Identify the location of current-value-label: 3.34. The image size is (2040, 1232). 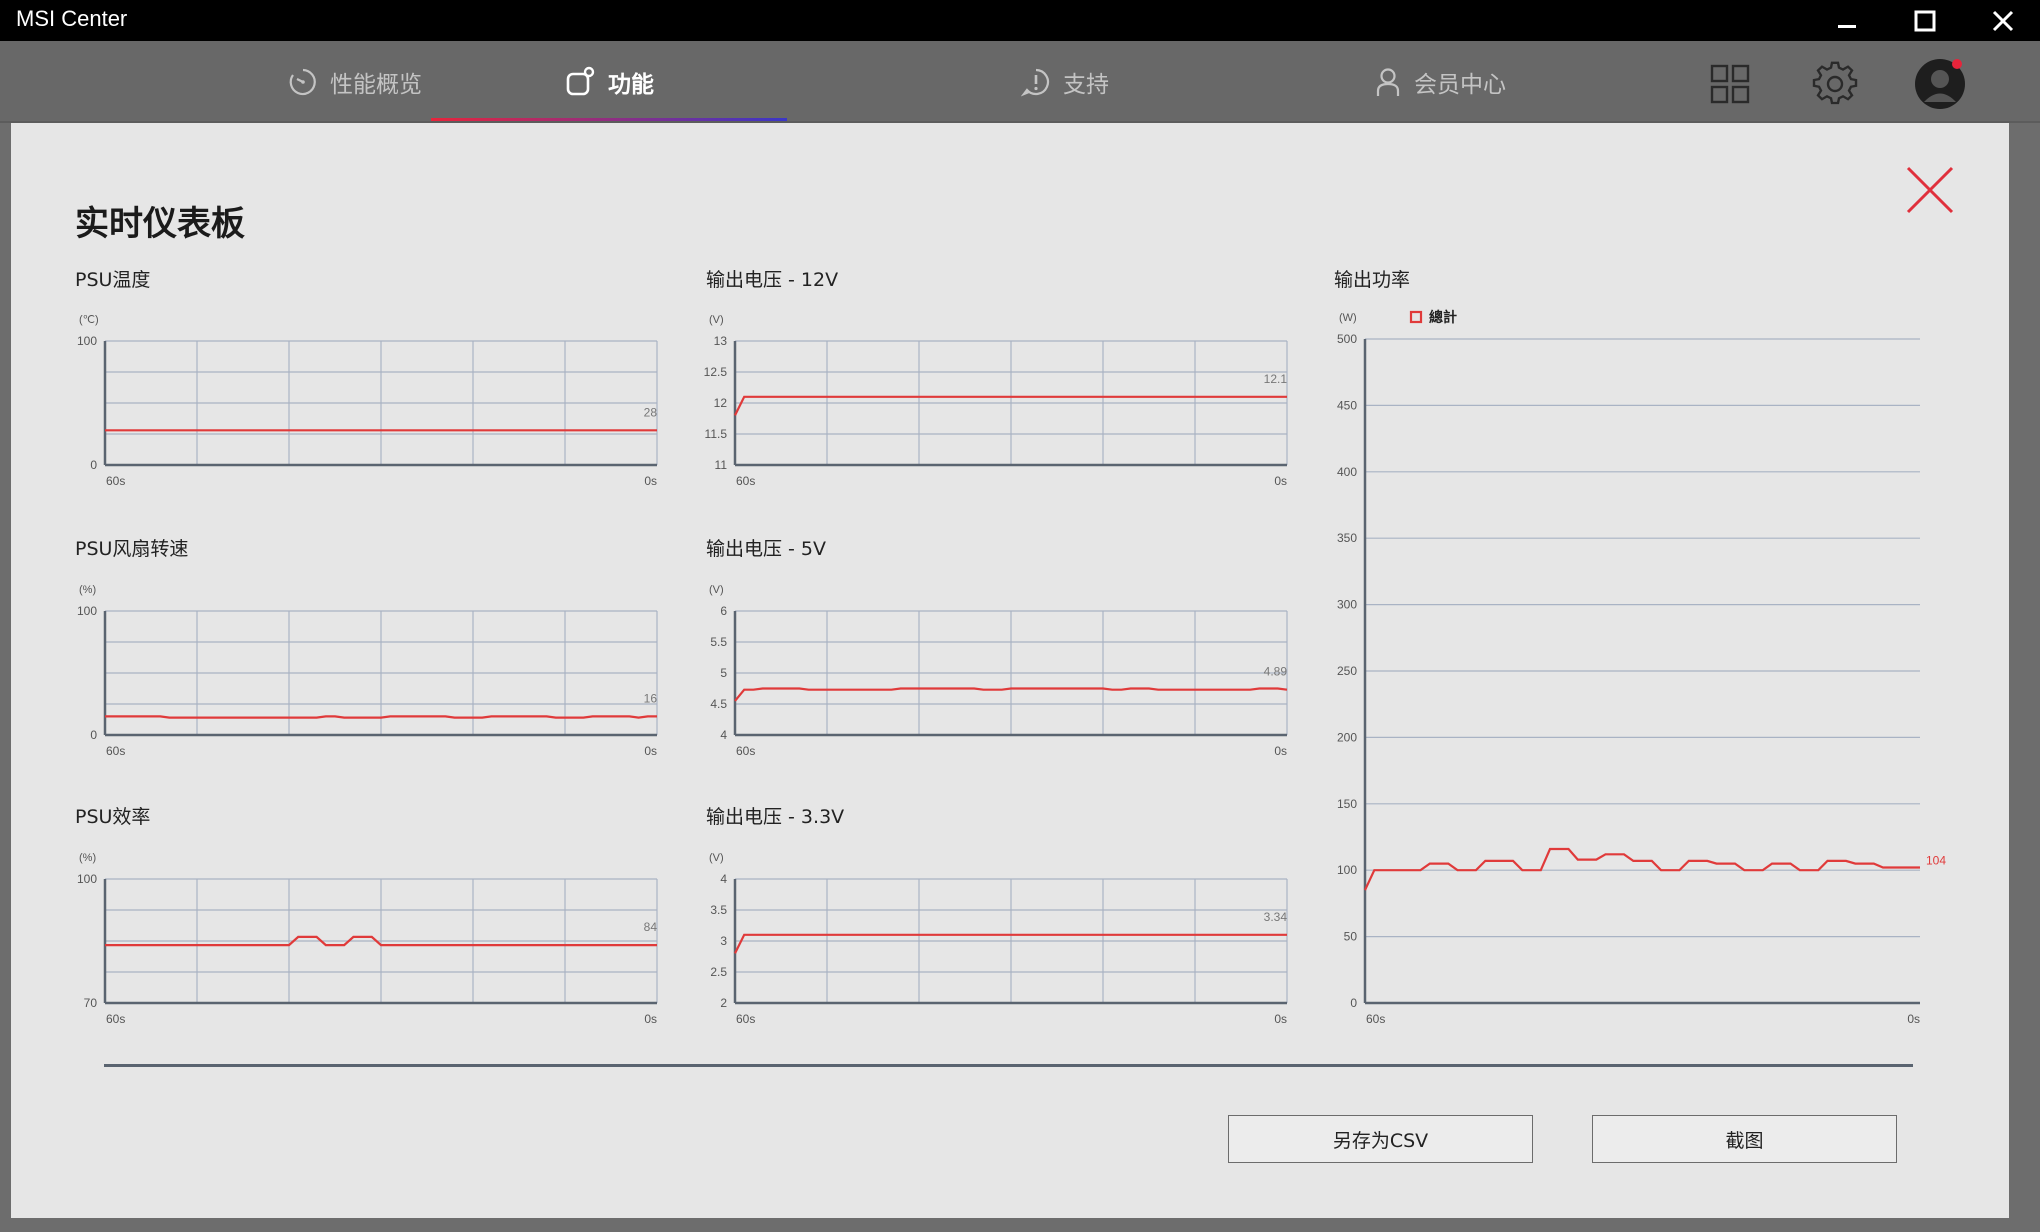
(1276, 917).